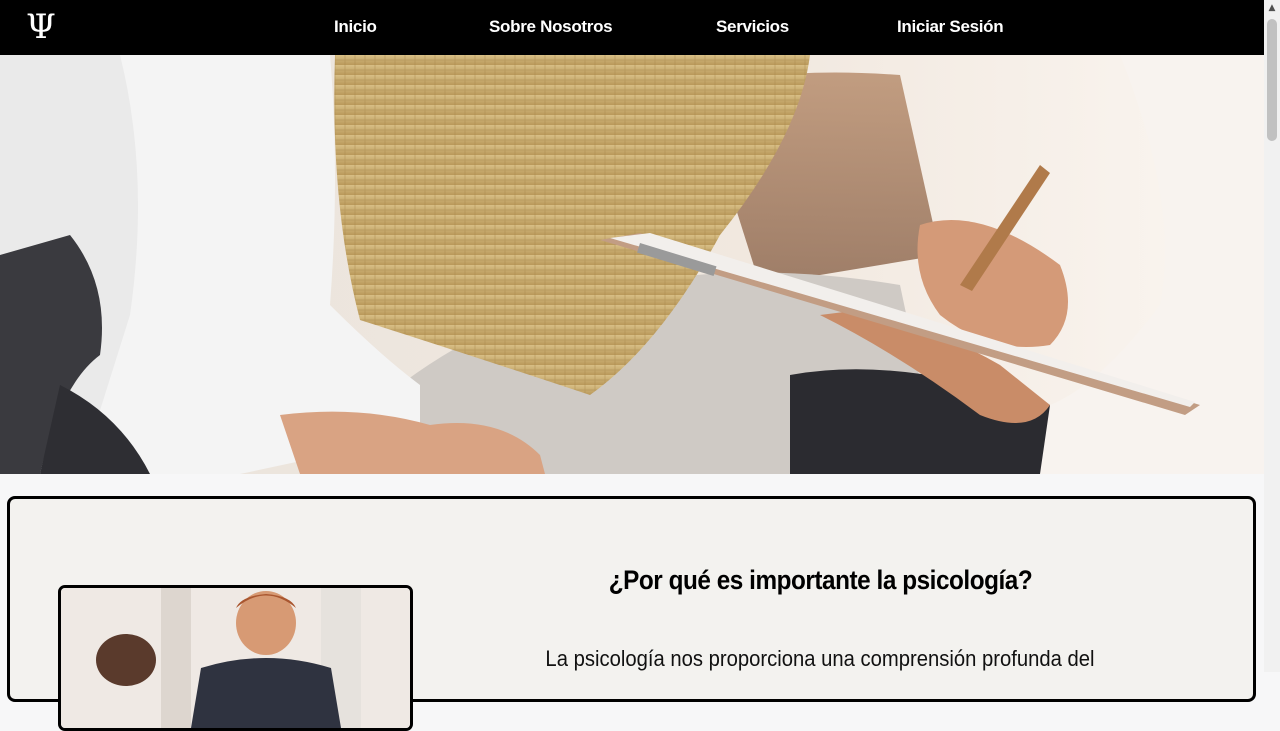 This screenshot has width=1280, height=731. Describe the element at coordinates (752, 27) in the screenshot. I see `nav-link-servicios: Servicios` at that location.